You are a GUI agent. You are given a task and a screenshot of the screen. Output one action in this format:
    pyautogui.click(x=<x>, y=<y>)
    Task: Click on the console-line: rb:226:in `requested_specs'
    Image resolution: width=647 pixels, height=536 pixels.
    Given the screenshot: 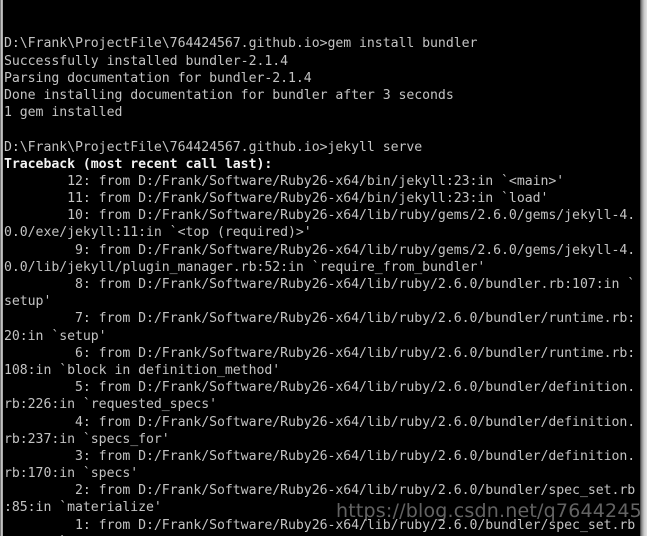 What is the action you would take?
    pyautogui.click(x=111, y=405)
    